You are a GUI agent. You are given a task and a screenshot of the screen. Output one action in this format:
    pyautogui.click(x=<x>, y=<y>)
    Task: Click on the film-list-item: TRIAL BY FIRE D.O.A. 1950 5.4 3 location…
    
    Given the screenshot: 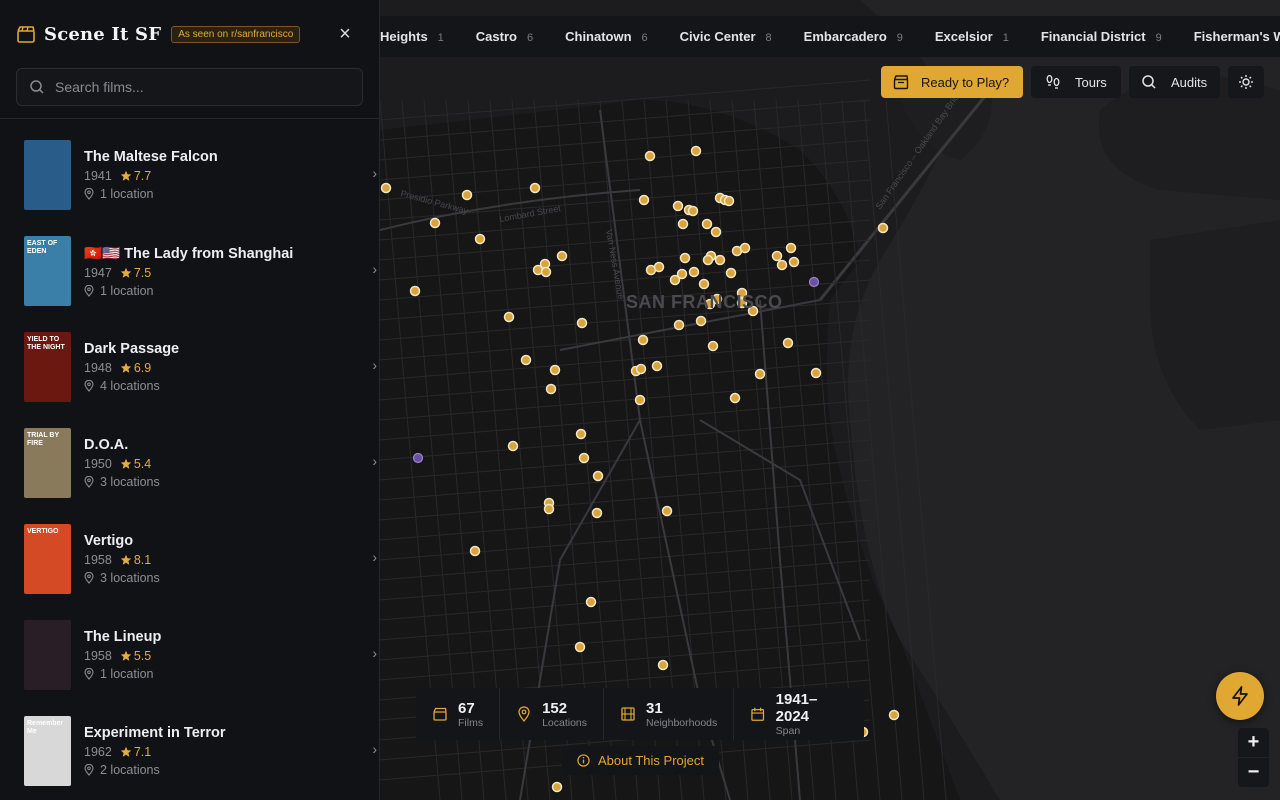 What is the action you would take?
    pyautogui.click(x=189, y=463)
    